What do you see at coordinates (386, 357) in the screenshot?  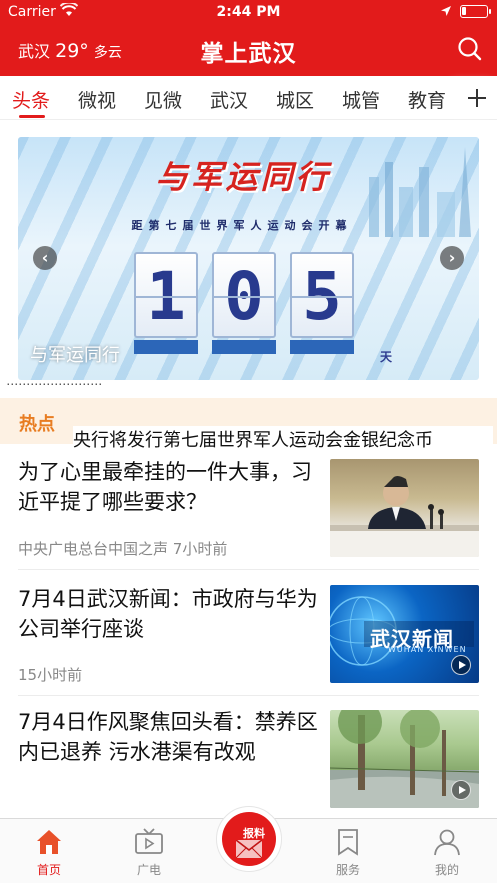 I see `countdown-unit: 天` at bounding box center [386, 357].